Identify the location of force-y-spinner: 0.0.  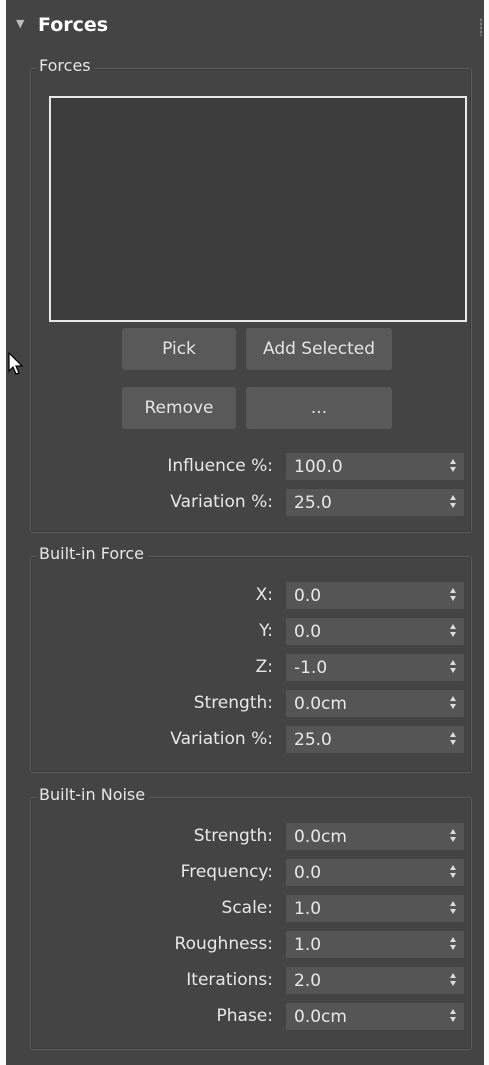
(375, 631).